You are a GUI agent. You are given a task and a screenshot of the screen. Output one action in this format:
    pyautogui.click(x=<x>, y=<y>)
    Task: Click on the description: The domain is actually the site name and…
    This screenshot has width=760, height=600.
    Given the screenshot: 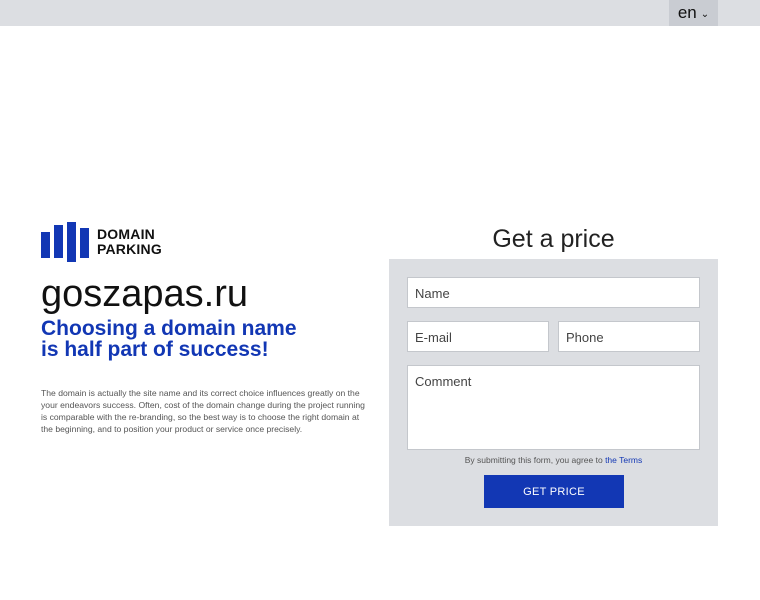 What is the action you would take?
    pyautogui.click(x=203, y=411)
    